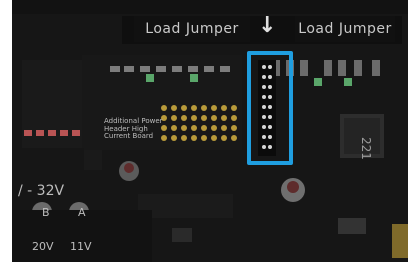  I want to click on jumper-highlight-box, so click(270, 108).